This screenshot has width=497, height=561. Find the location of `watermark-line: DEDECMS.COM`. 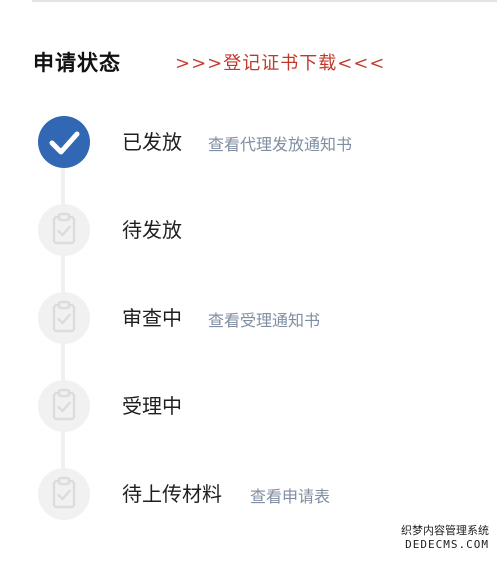

watermark-line: DEDECMS.COM is located at coordinates (447, 544).